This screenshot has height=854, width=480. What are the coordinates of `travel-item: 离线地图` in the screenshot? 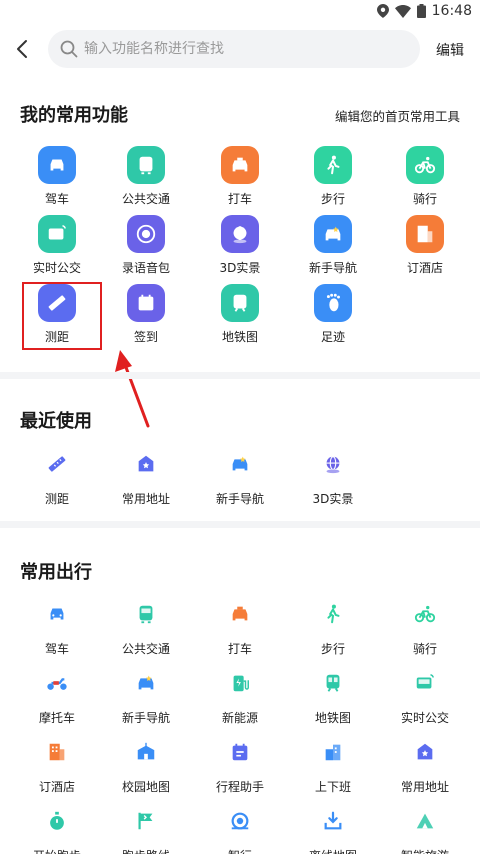 It's located at (333, 829).